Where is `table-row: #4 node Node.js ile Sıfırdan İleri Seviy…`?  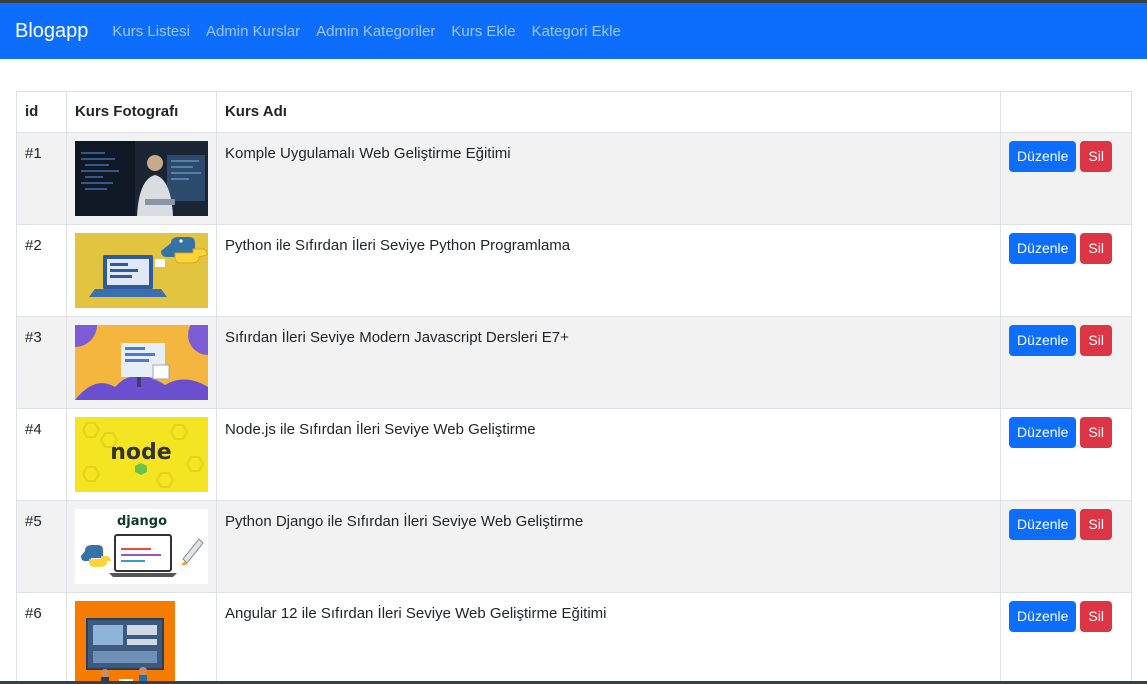 table-row: #4 node Node.js ile Sıfırdan İleri Seviy… is located at coordinates (574, 454).